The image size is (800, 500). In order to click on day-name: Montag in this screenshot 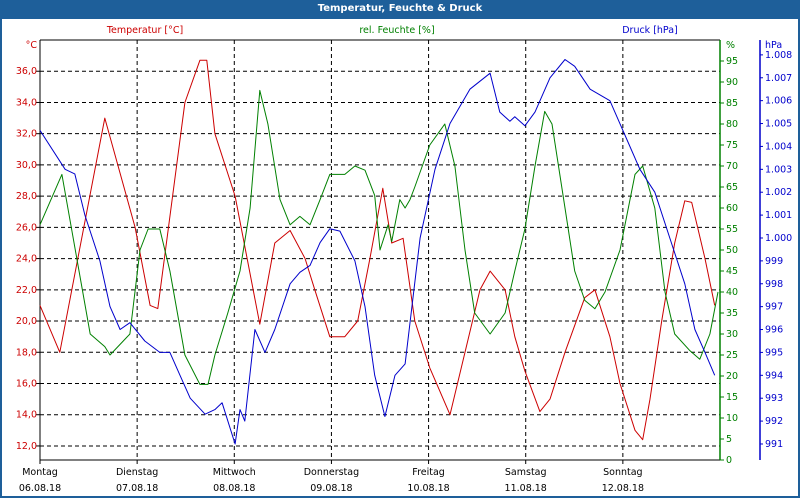, I will do `click(40, 472)`.